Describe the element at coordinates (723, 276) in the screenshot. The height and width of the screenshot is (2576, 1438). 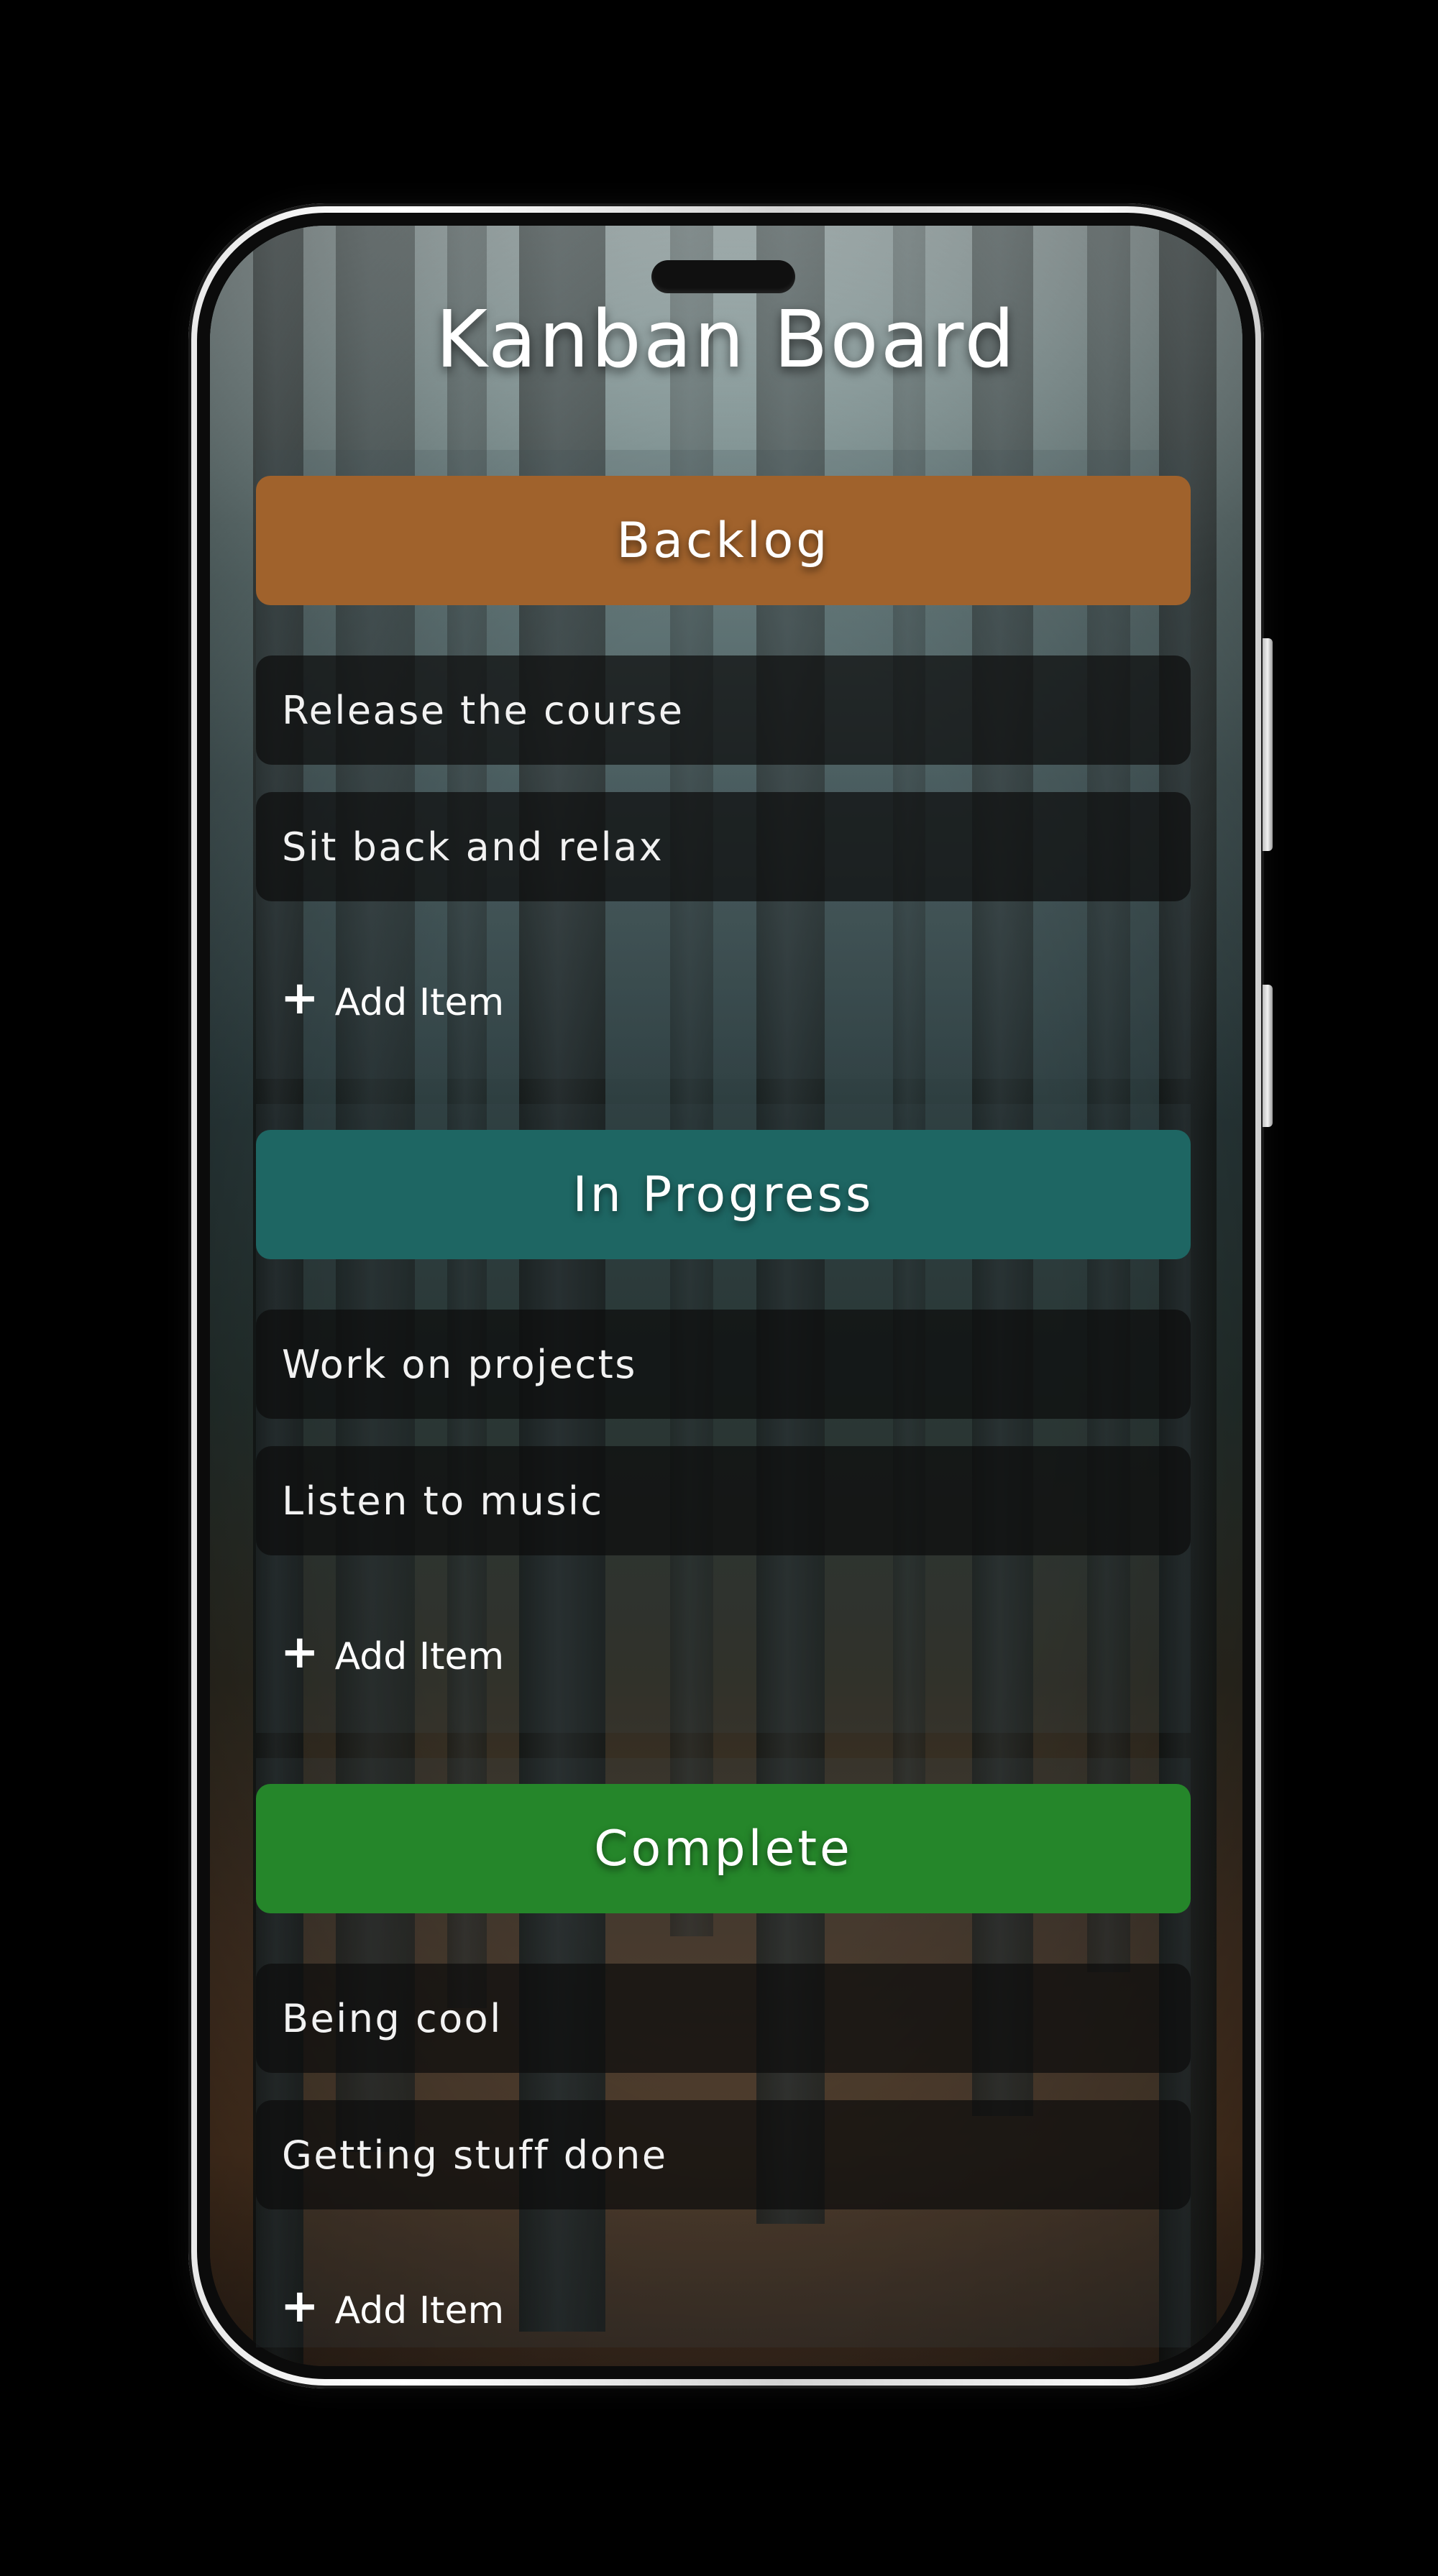
I see `speaker-notch` at that location.